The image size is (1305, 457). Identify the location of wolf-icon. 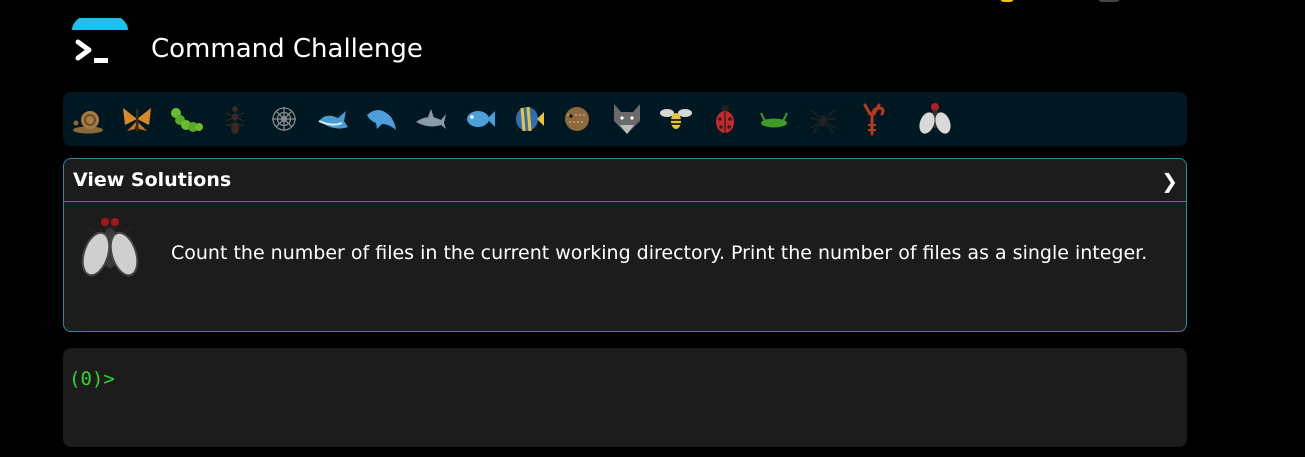
(627, 119).